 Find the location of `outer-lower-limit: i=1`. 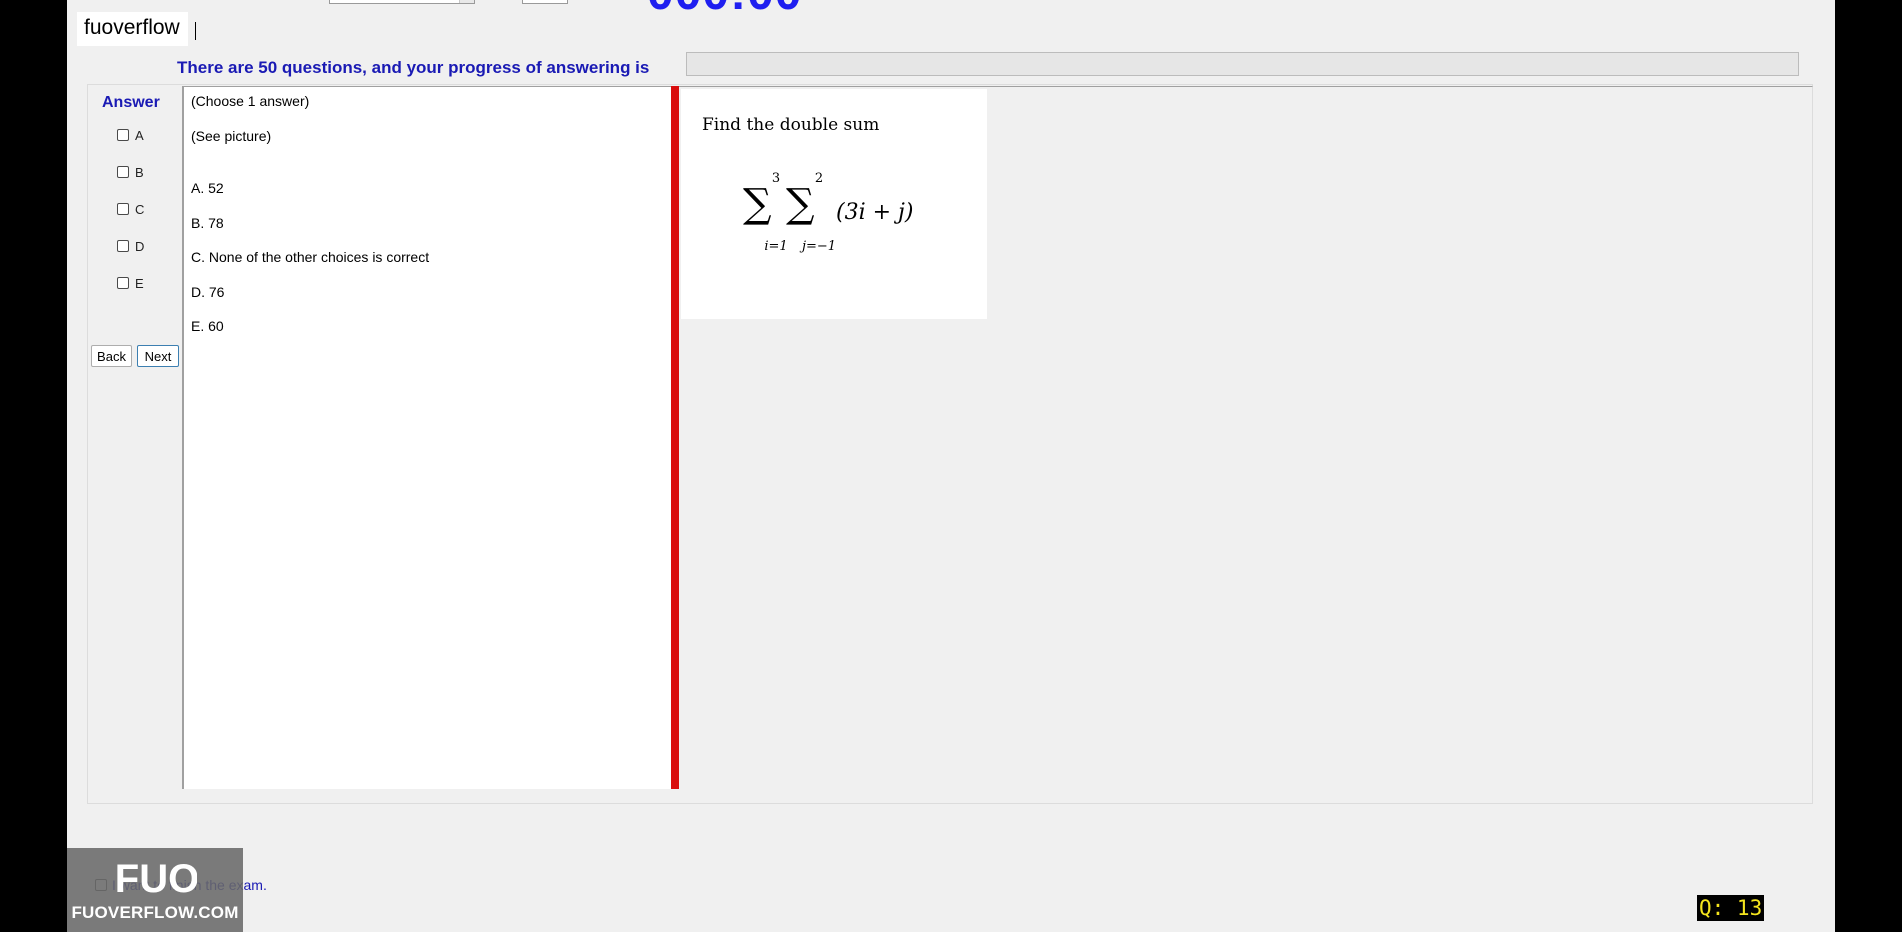

outer-lower-limit: i=1 is located at coordinates (775, 246).